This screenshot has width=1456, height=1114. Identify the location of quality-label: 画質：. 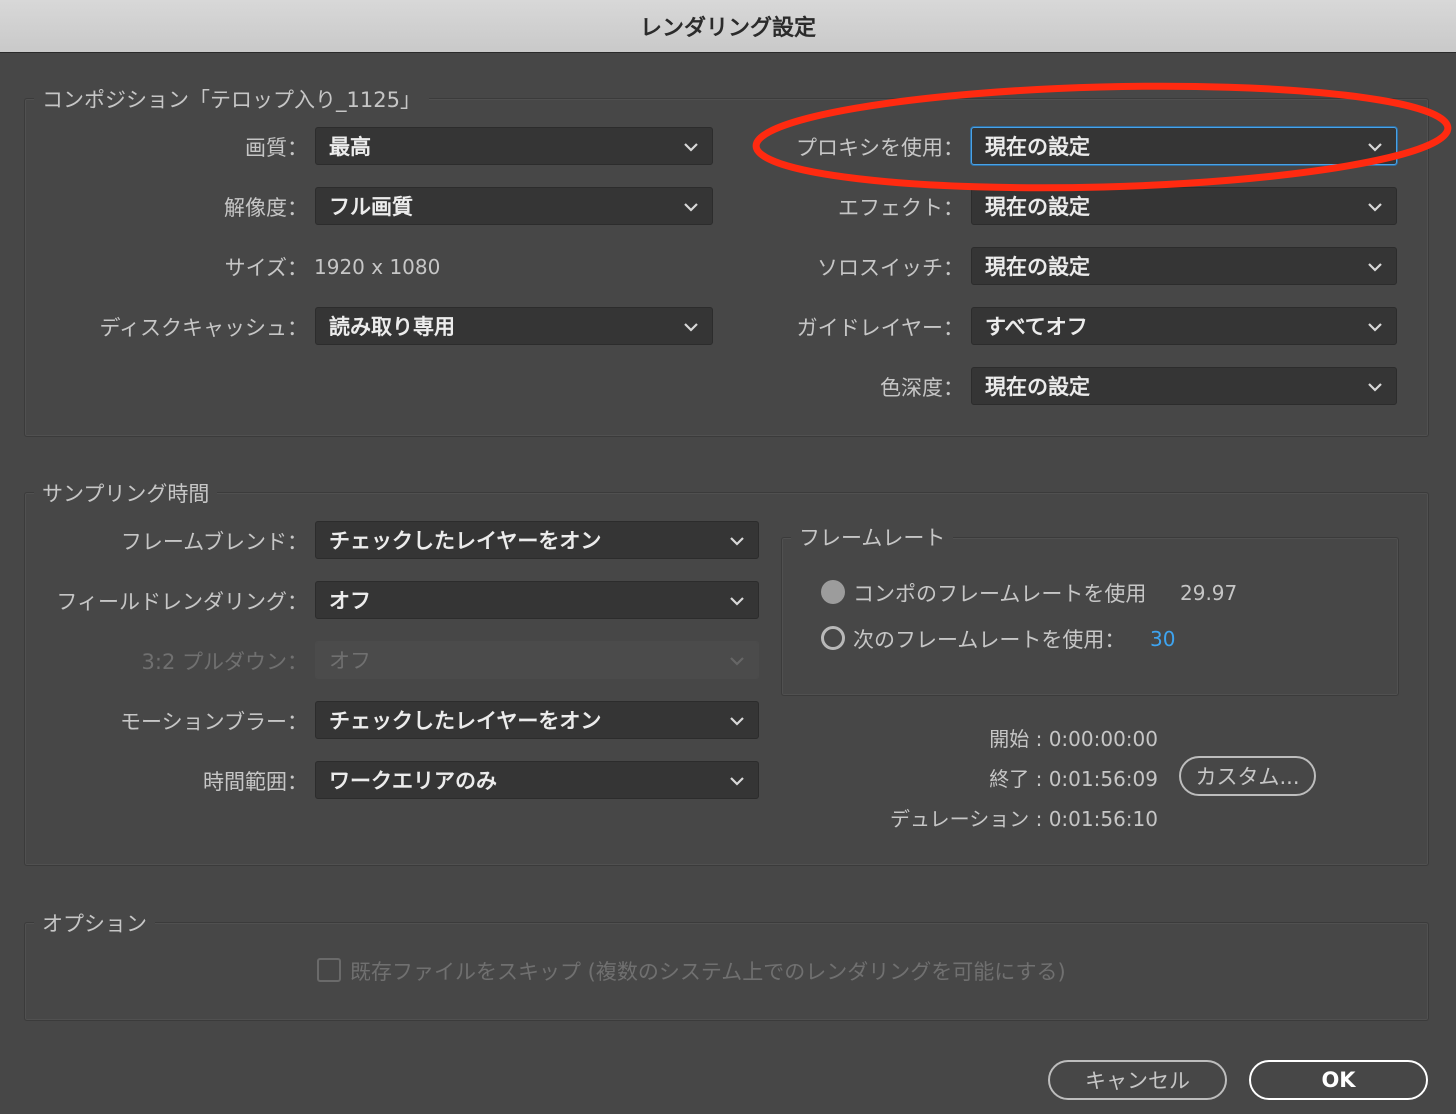
(276, 148).